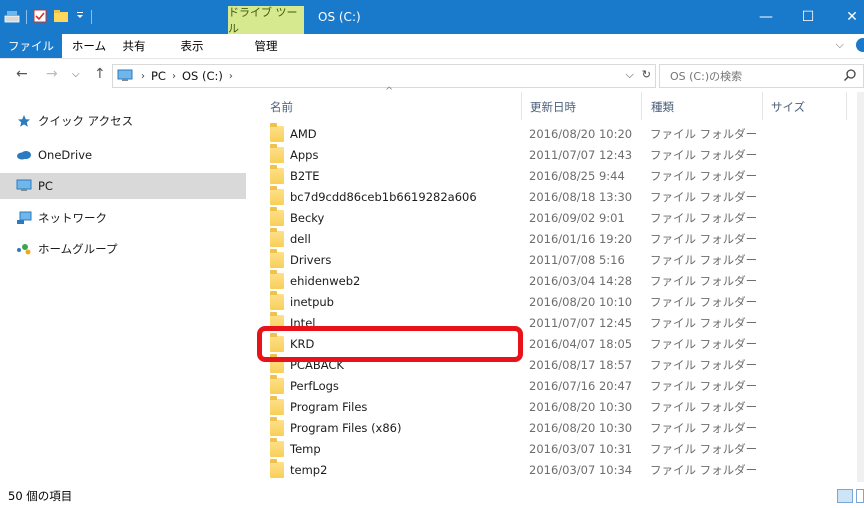  What do you see at coordinates (158, 76) in the screenshot?
I see `breadcrumb-pc: PC` at bounding box center [158, 76].